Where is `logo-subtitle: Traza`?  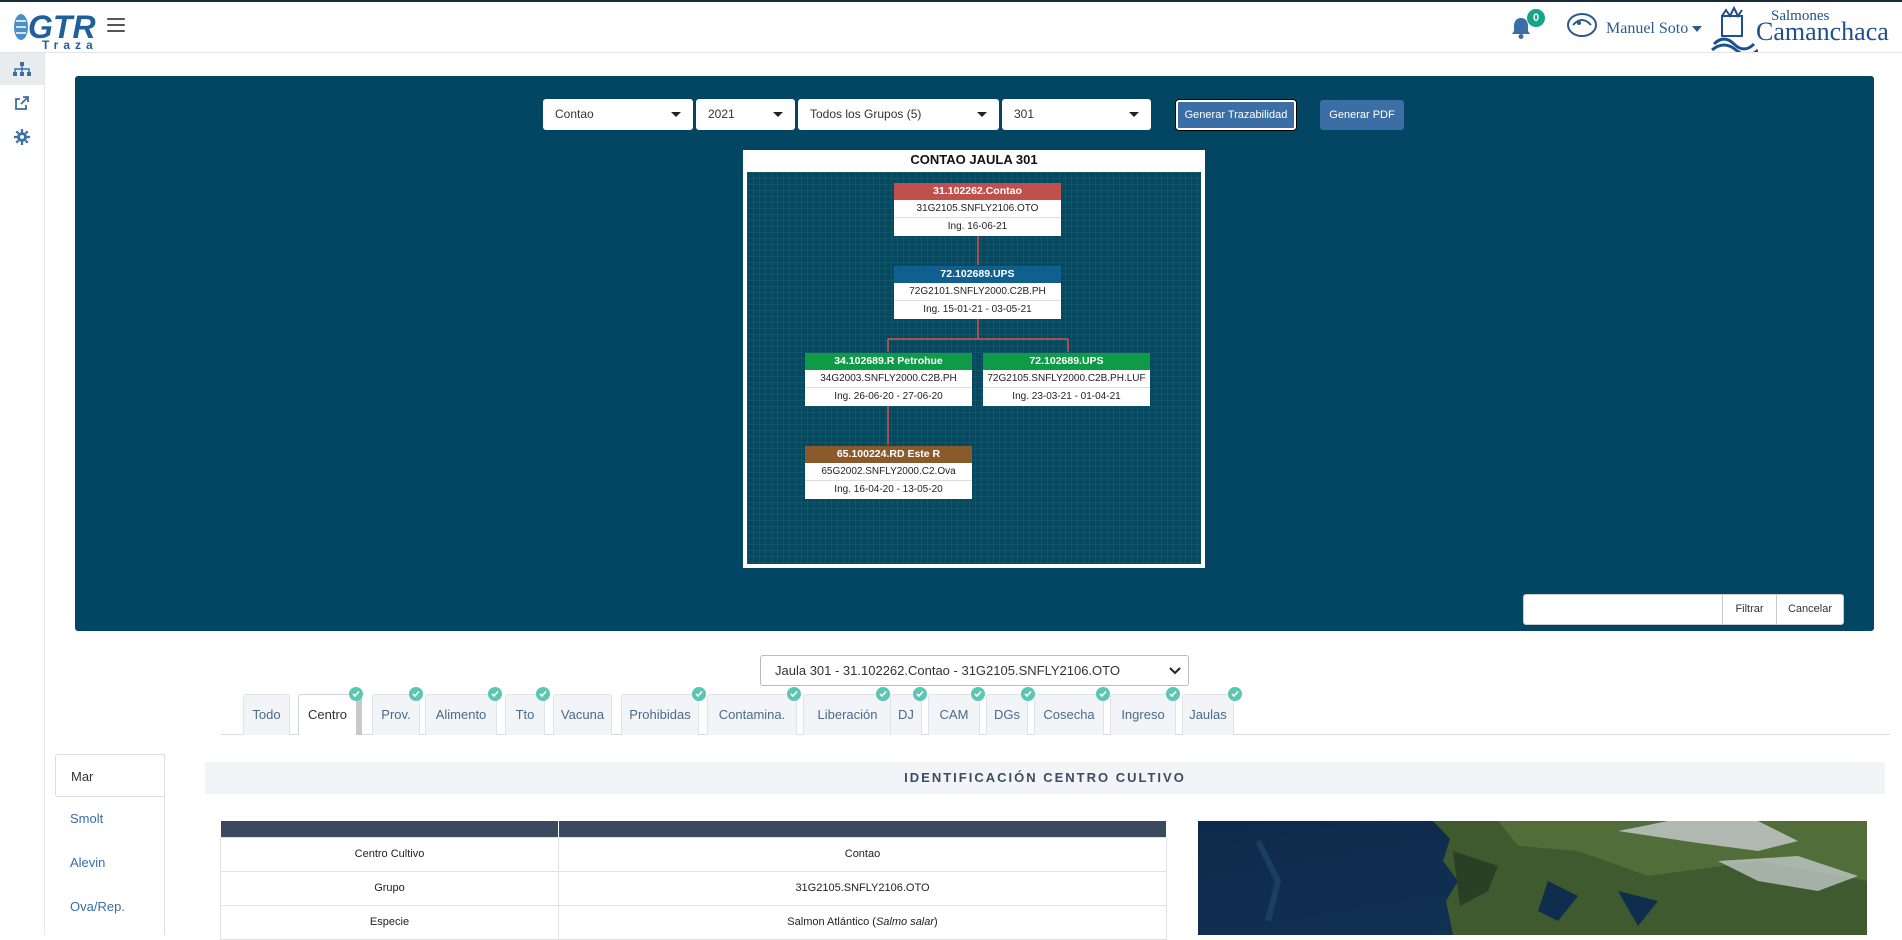 logo-subtitle: Traza is located at coordinates (70, 45).